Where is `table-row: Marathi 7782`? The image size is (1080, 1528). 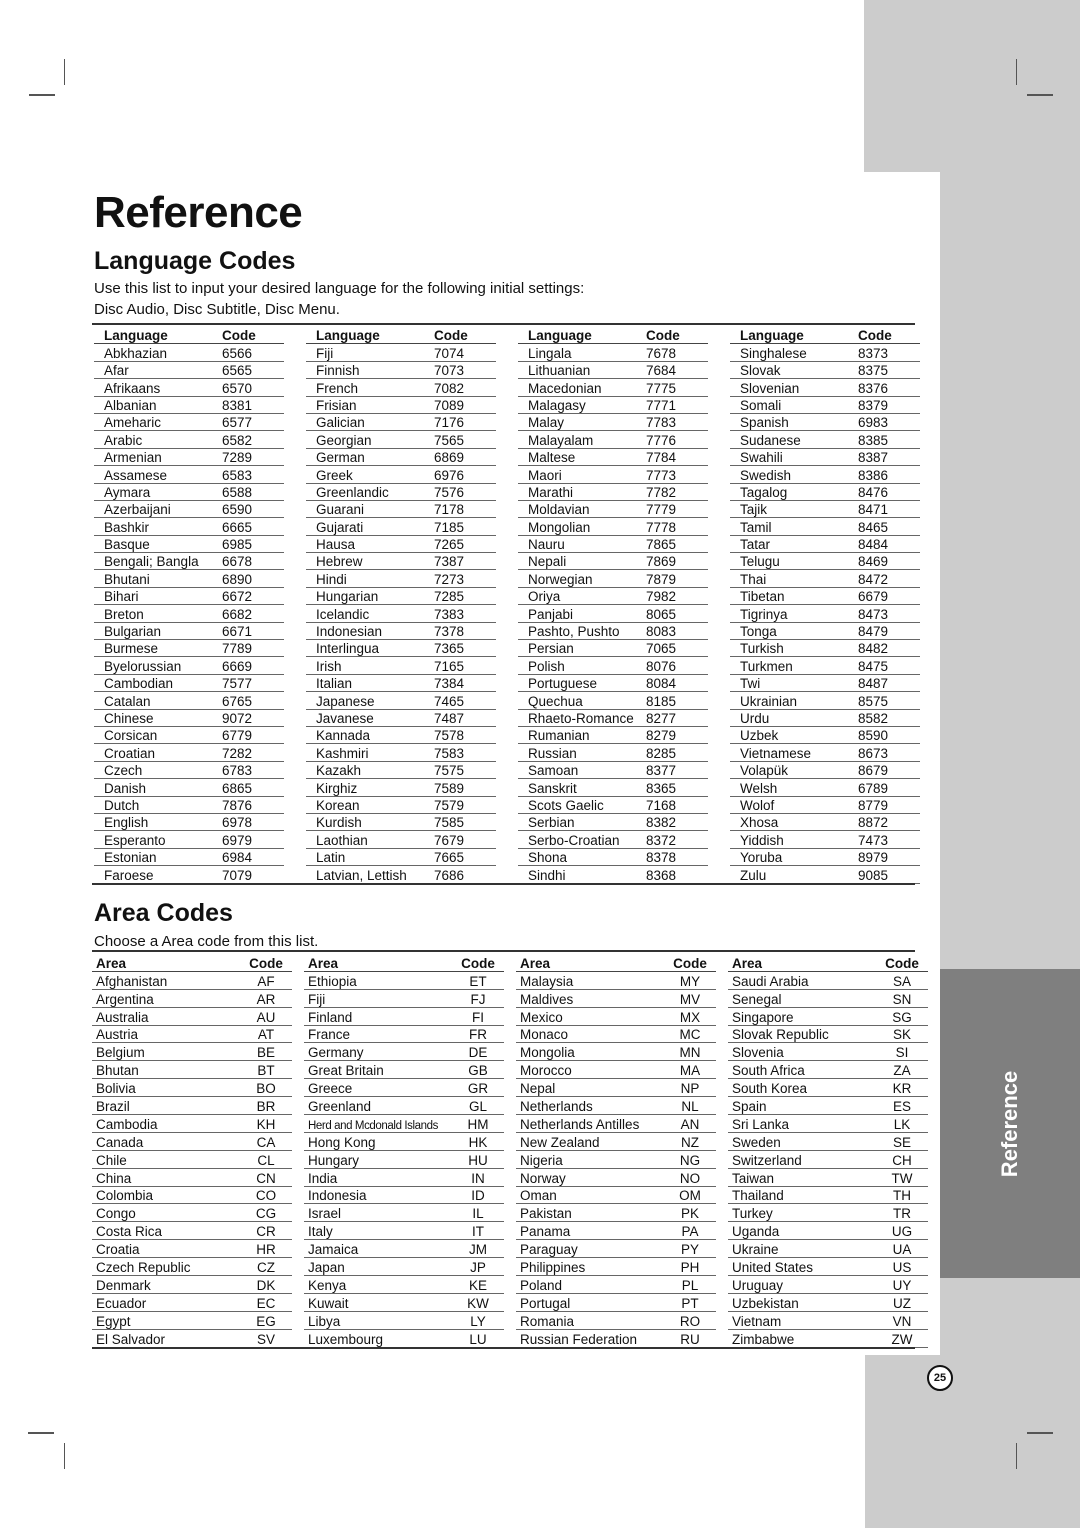 table-row: Marathi 7782 is located at coordinates (613, 492).